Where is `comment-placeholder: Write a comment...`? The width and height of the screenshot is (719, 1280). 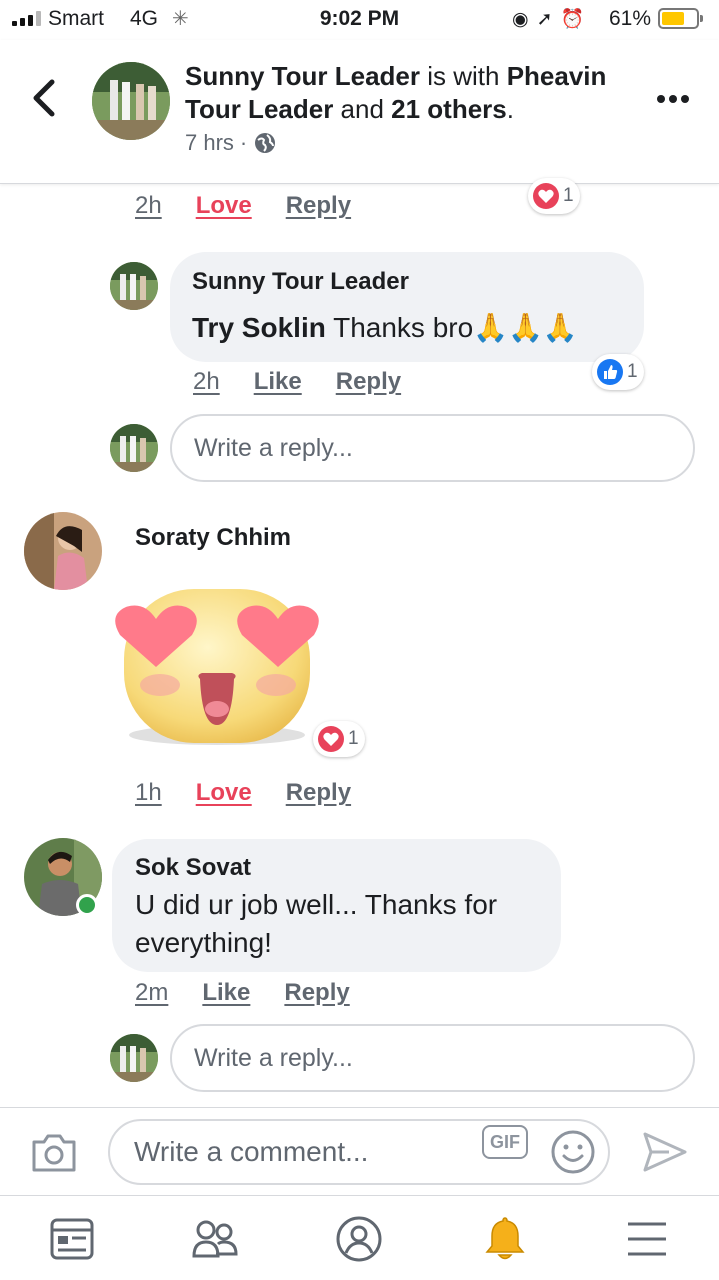
comment-placeholder: Write a comment... is located at coordinates (251, 1151).